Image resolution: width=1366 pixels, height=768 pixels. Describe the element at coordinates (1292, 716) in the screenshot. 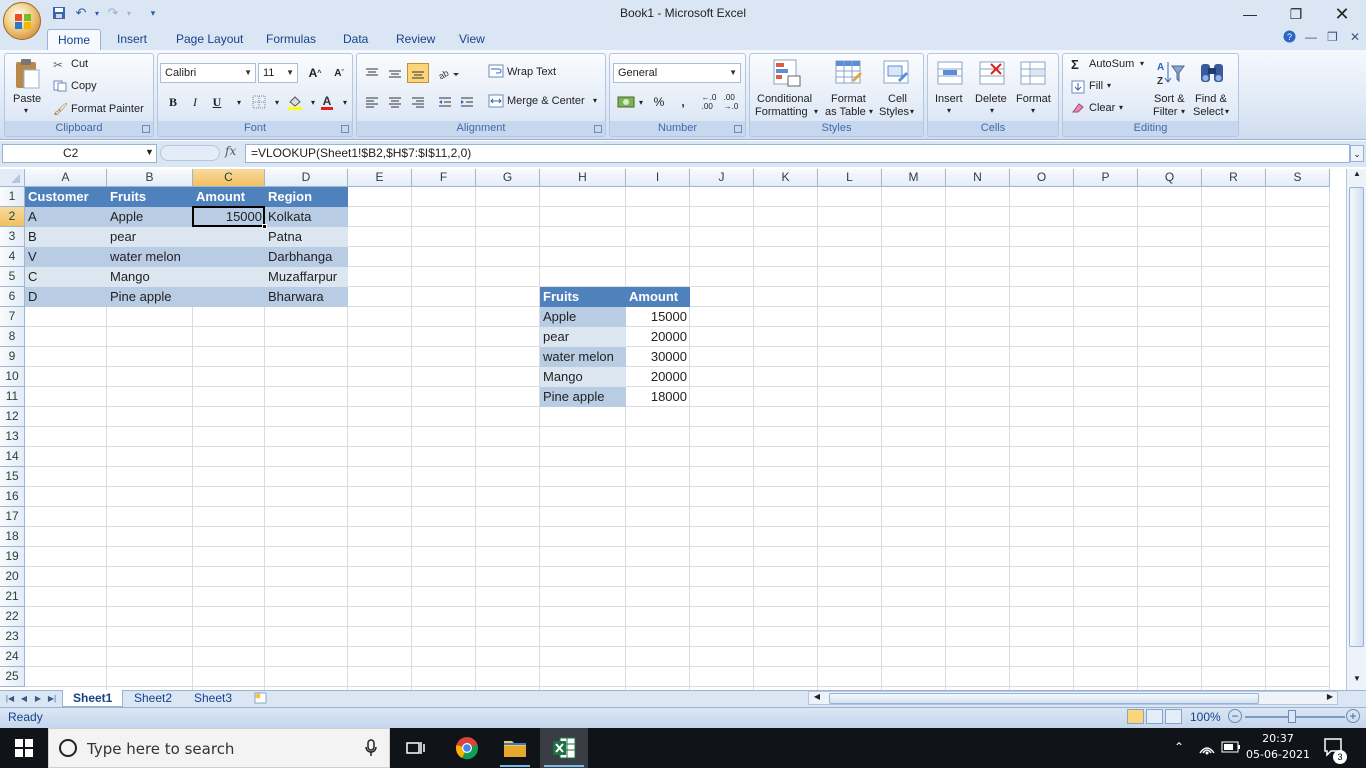

I see `zoom-slider-thumb` at that location.